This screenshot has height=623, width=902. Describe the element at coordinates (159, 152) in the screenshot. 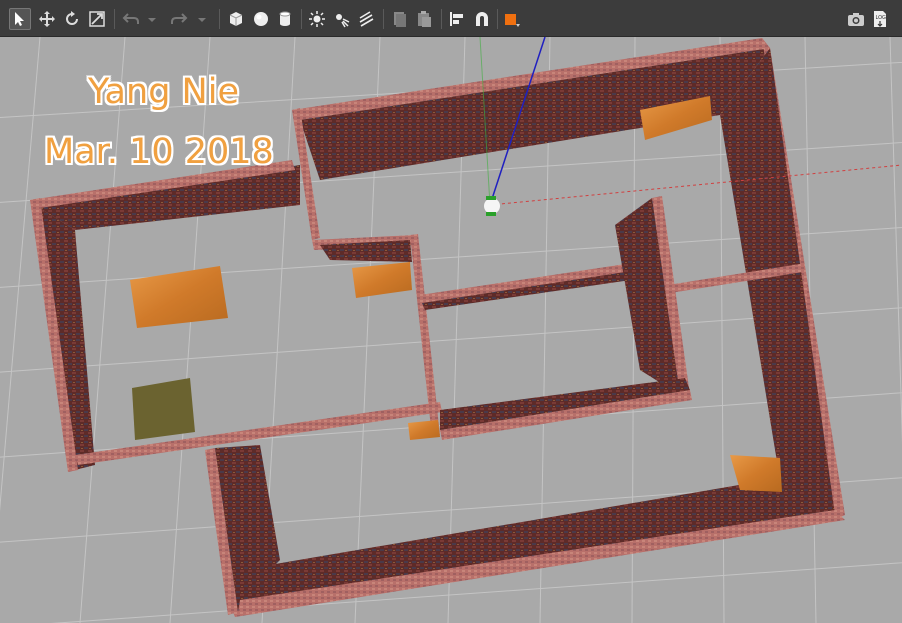

I see `overlay-date: Mar. 10 2018` at that location.